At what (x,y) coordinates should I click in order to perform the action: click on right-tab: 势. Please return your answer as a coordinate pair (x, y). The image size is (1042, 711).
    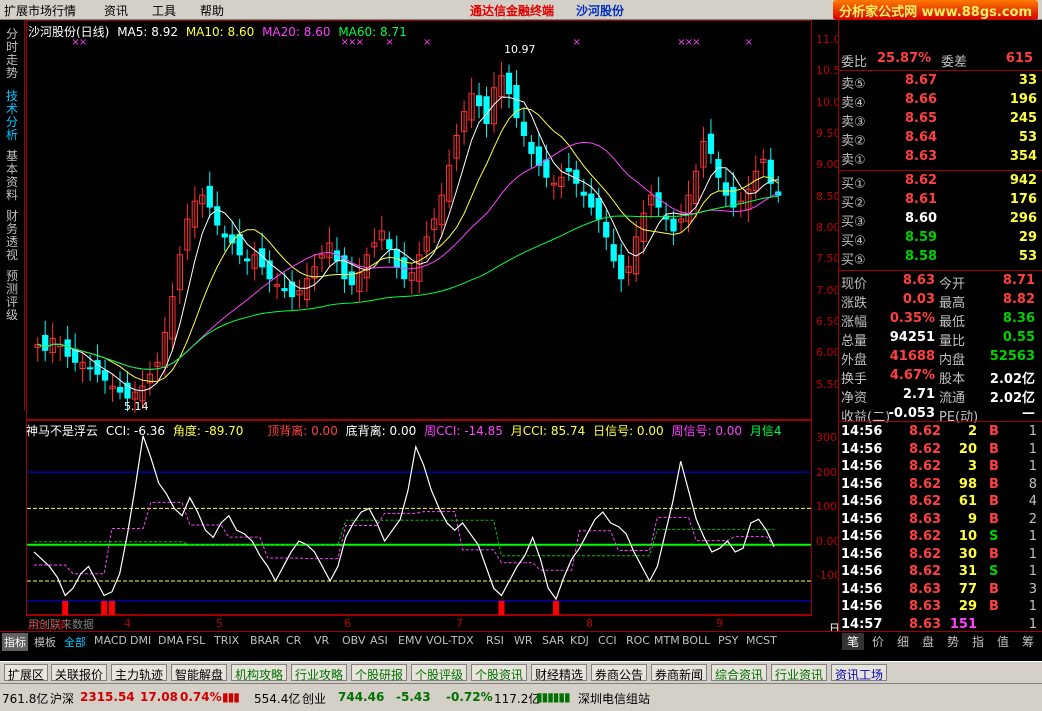
    Looking at the image, I should click on (953, 641).